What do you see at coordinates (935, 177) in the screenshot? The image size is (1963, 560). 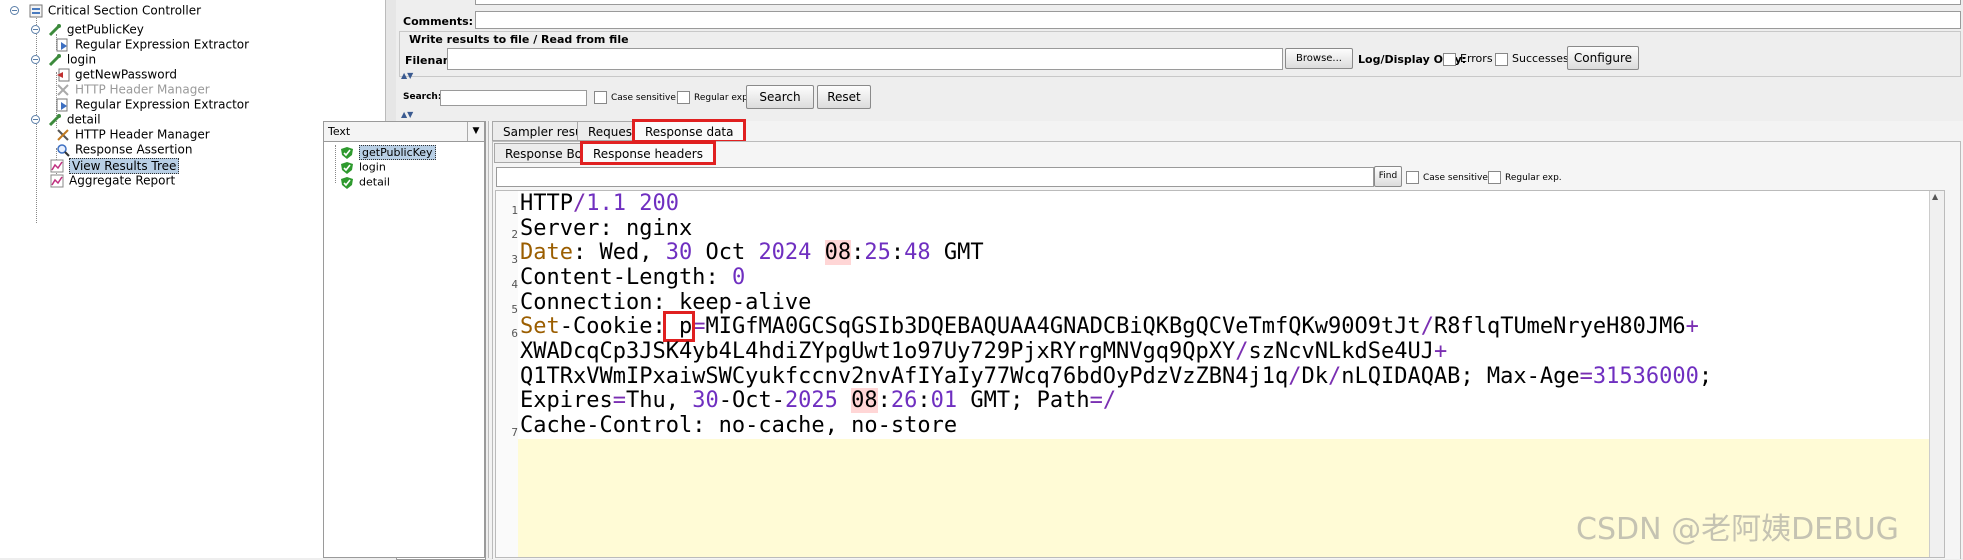 I see `find-input` at bounding box center [935, 177].